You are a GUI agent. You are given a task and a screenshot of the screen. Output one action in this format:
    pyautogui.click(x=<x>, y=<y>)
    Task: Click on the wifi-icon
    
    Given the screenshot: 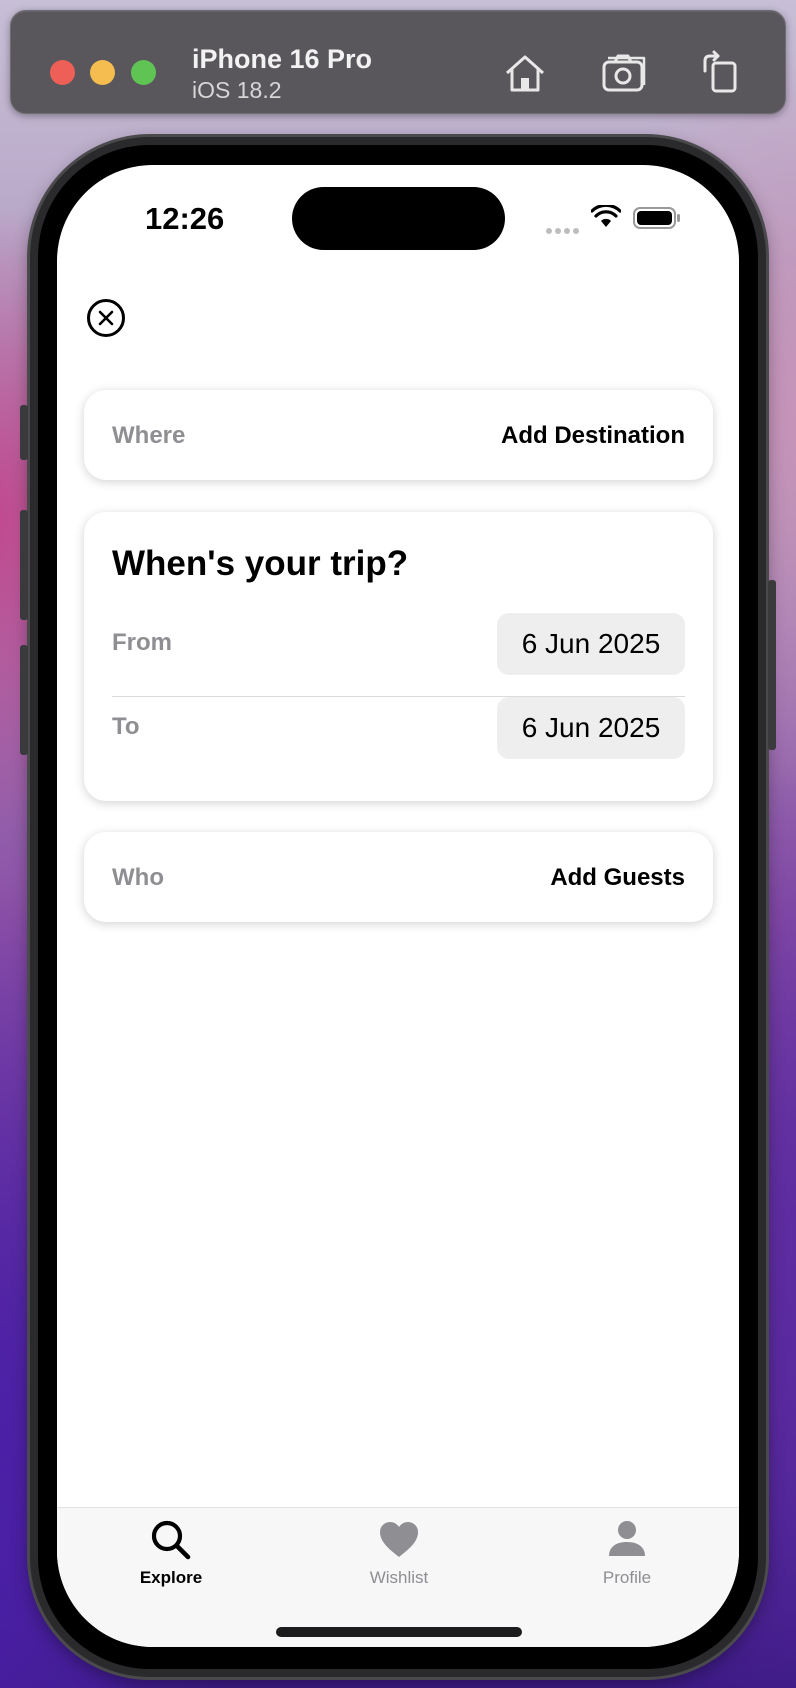 What is the action you would take?
    pyautogui.click(x=606, y=216)
    